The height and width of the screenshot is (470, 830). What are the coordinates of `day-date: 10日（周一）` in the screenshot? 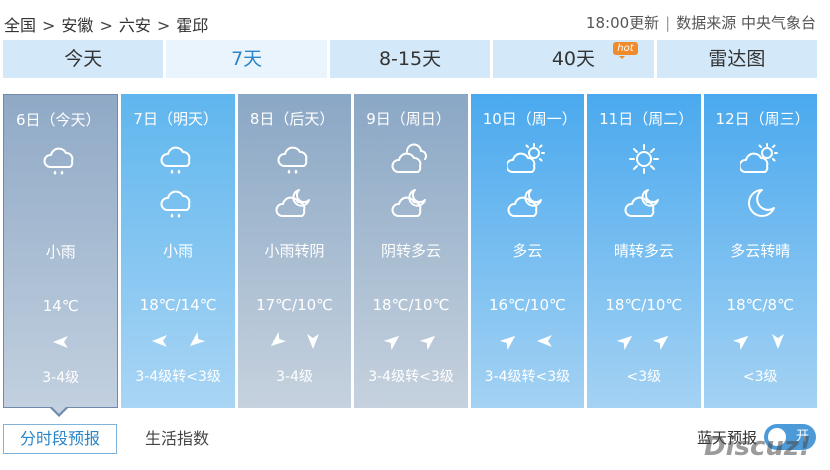 It's located at (529, 119).